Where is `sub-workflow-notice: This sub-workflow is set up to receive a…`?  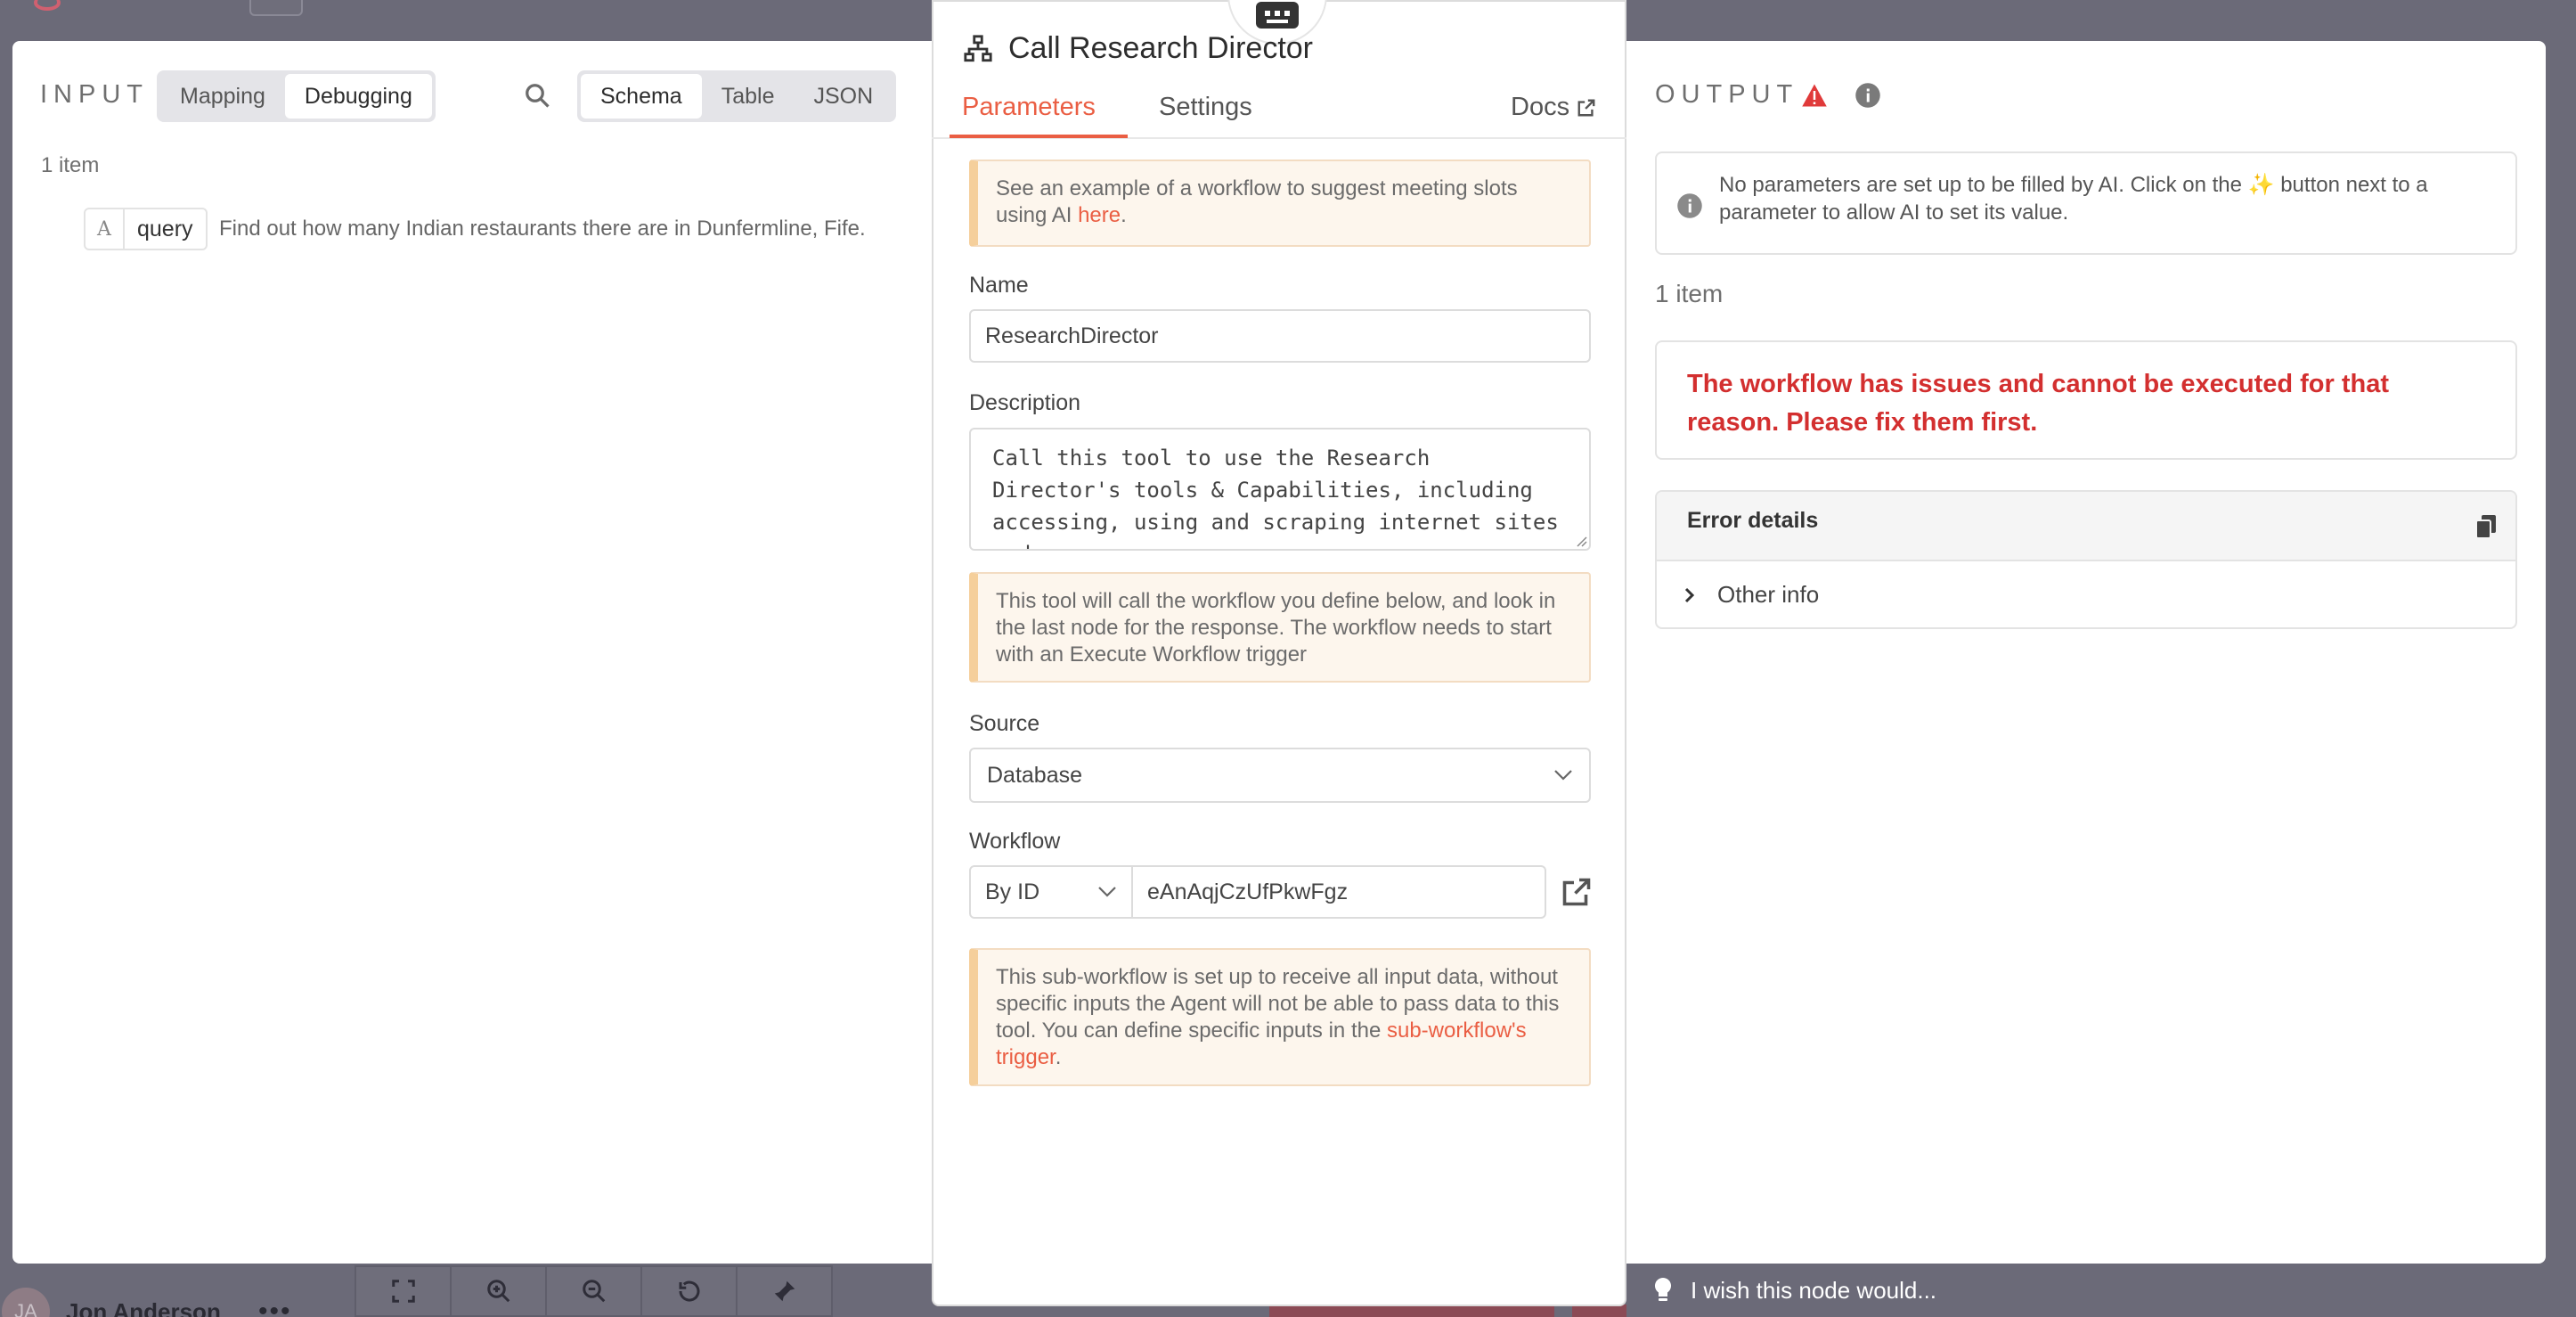 sub-workflow-notice: This sub-workflow is set up to receive a… is located at coordinates (1280, 1017).